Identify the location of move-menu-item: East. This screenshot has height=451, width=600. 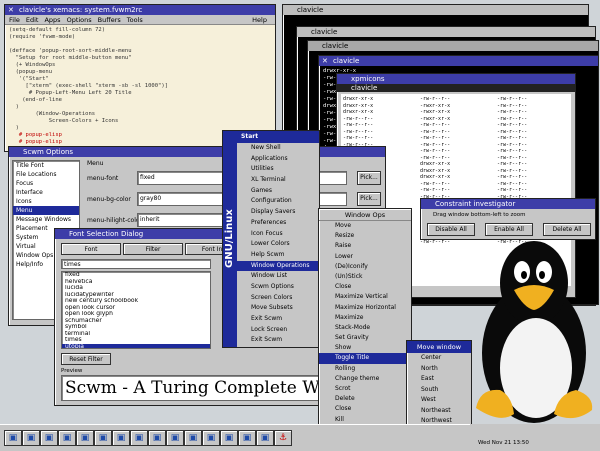
(439, 379).